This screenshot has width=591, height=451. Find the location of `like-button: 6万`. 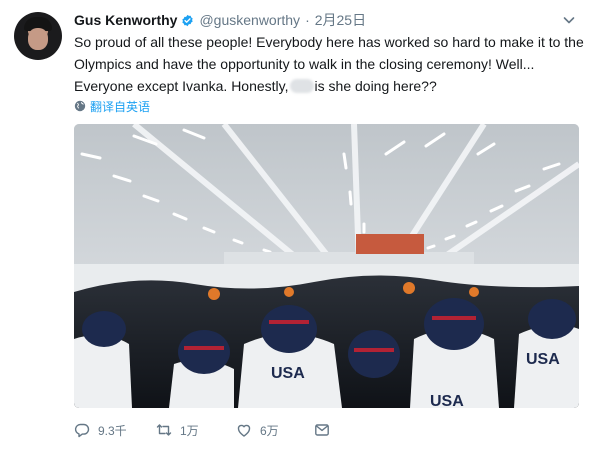

like-button: 6万 is located at coordinates (257, 430).